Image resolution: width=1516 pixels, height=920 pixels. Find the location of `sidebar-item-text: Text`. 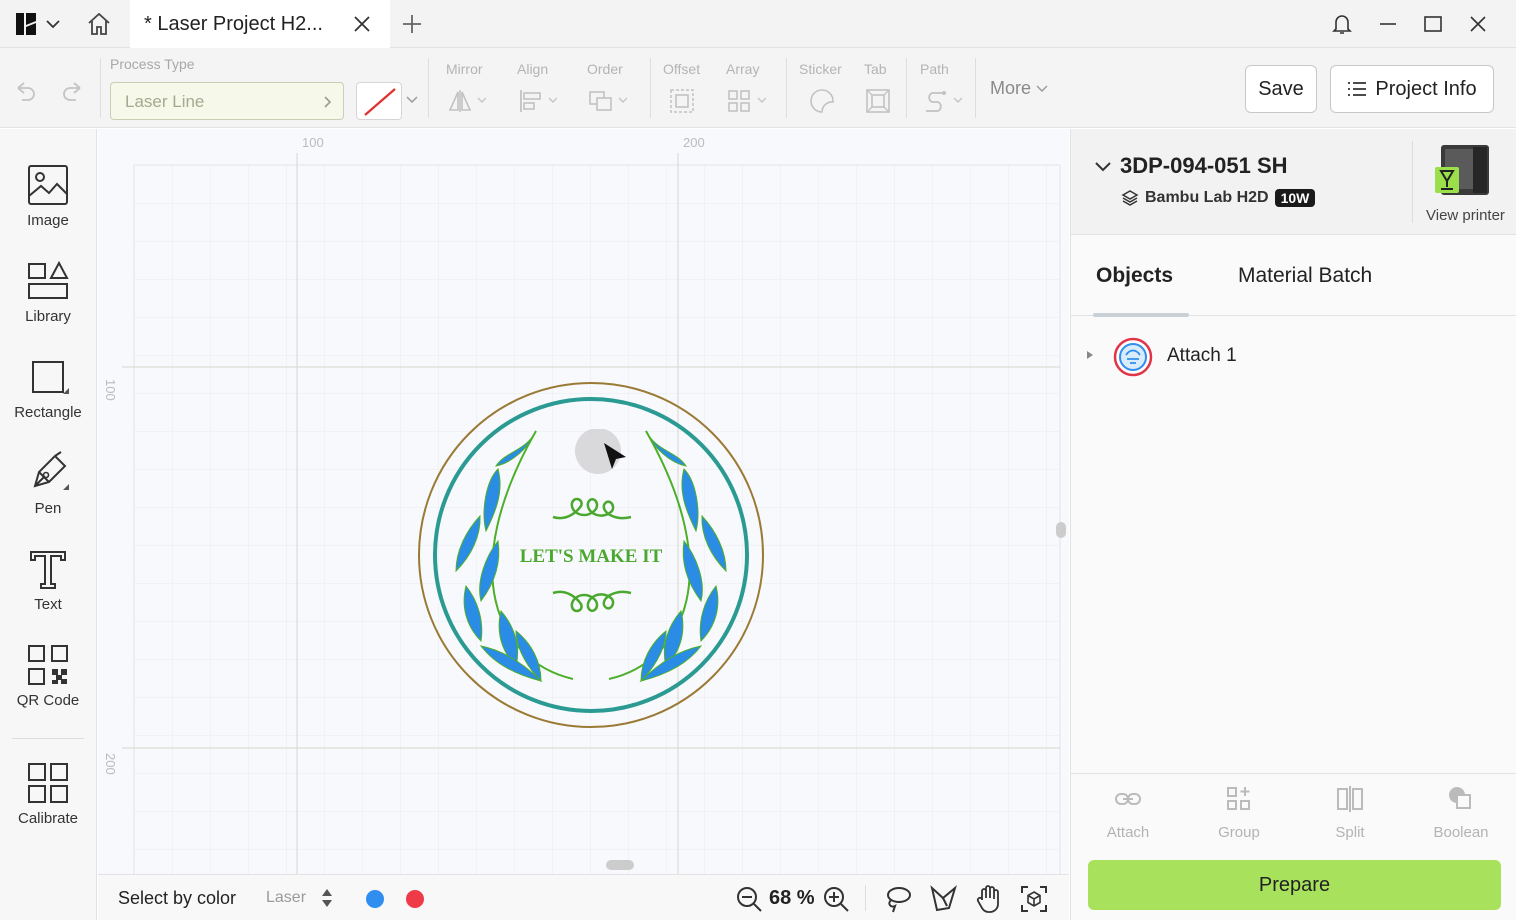

sidebar-item-text: Text is located at coordinates (48, 589).